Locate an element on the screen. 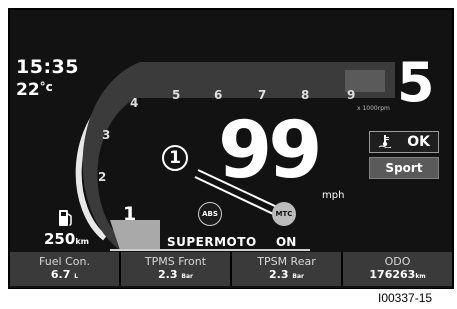  abs-badge: ABS is located at coordinates (210, 214).